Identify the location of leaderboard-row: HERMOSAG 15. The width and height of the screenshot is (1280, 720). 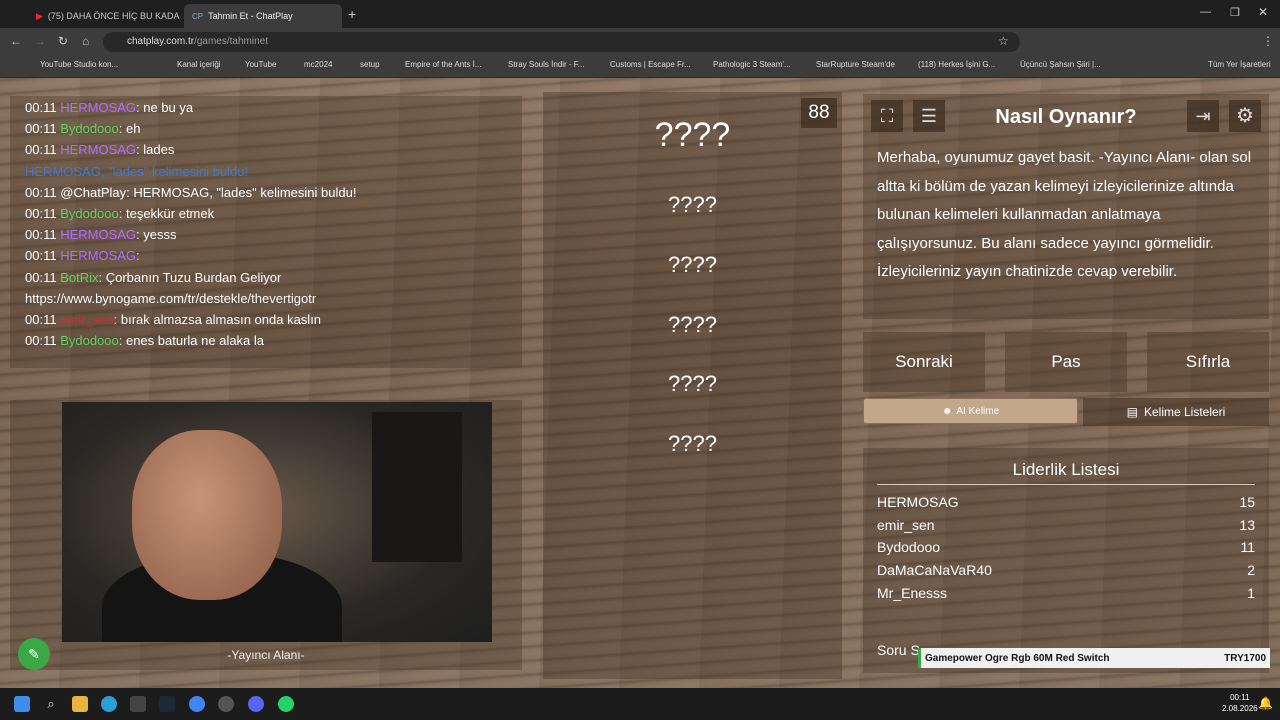
(1066, 502).